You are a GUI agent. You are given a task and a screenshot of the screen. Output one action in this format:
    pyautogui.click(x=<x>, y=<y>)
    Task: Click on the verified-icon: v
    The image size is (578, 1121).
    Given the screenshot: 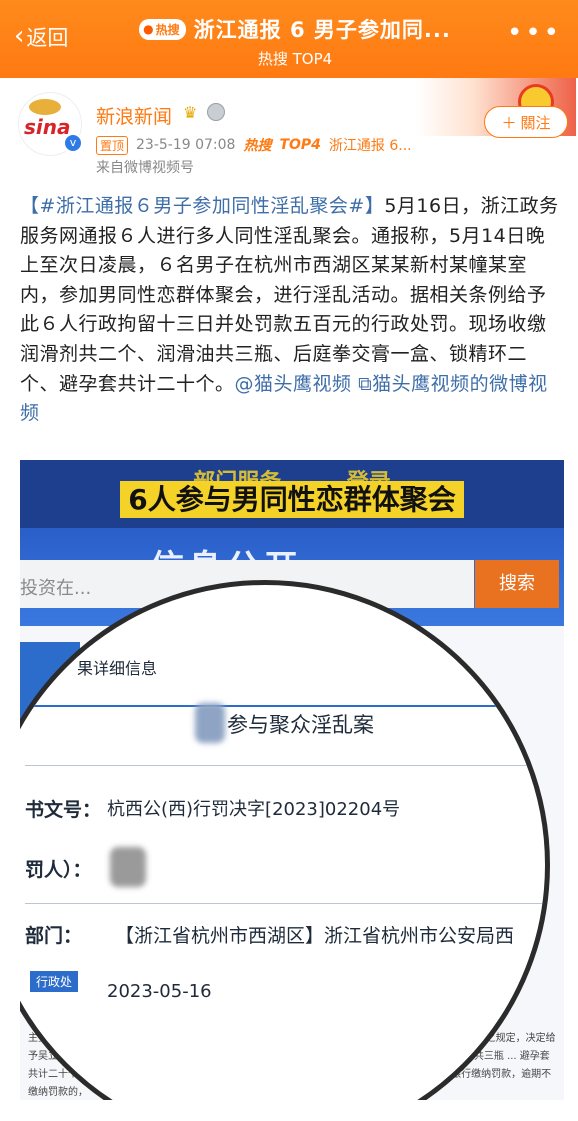 What is the action you would take?
    pyautogui.click(x=73, y=143)
    